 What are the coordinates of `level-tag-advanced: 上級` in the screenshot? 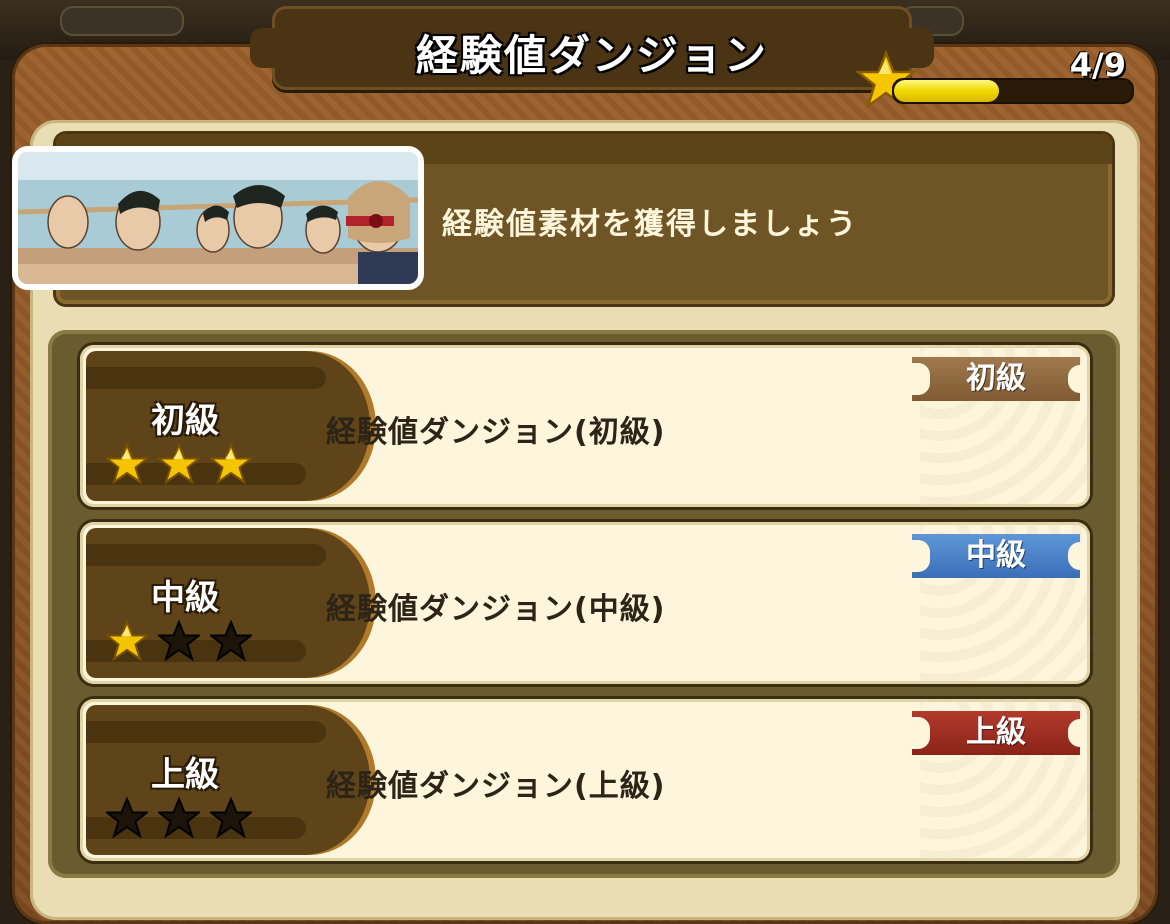 It's located at (995, 733).